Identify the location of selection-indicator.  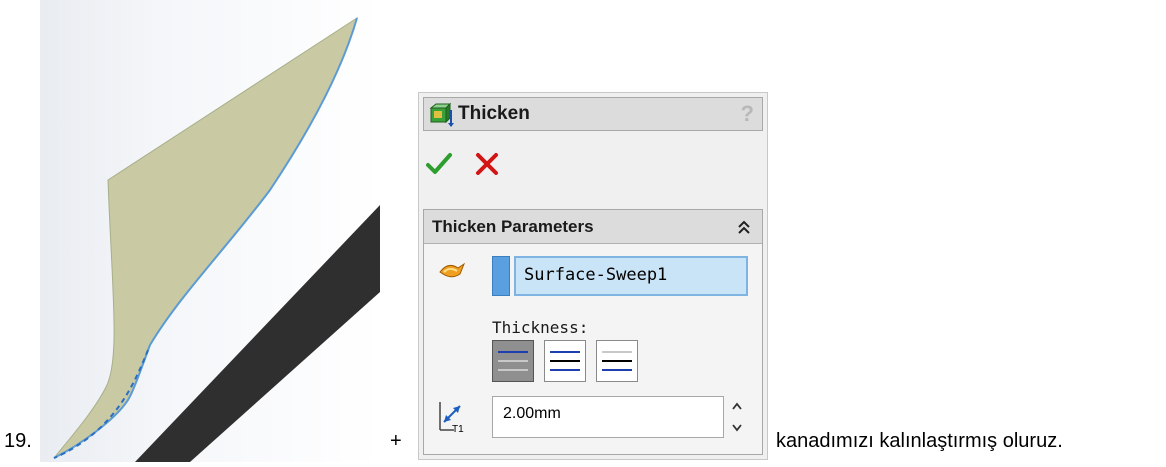
(501, 276).